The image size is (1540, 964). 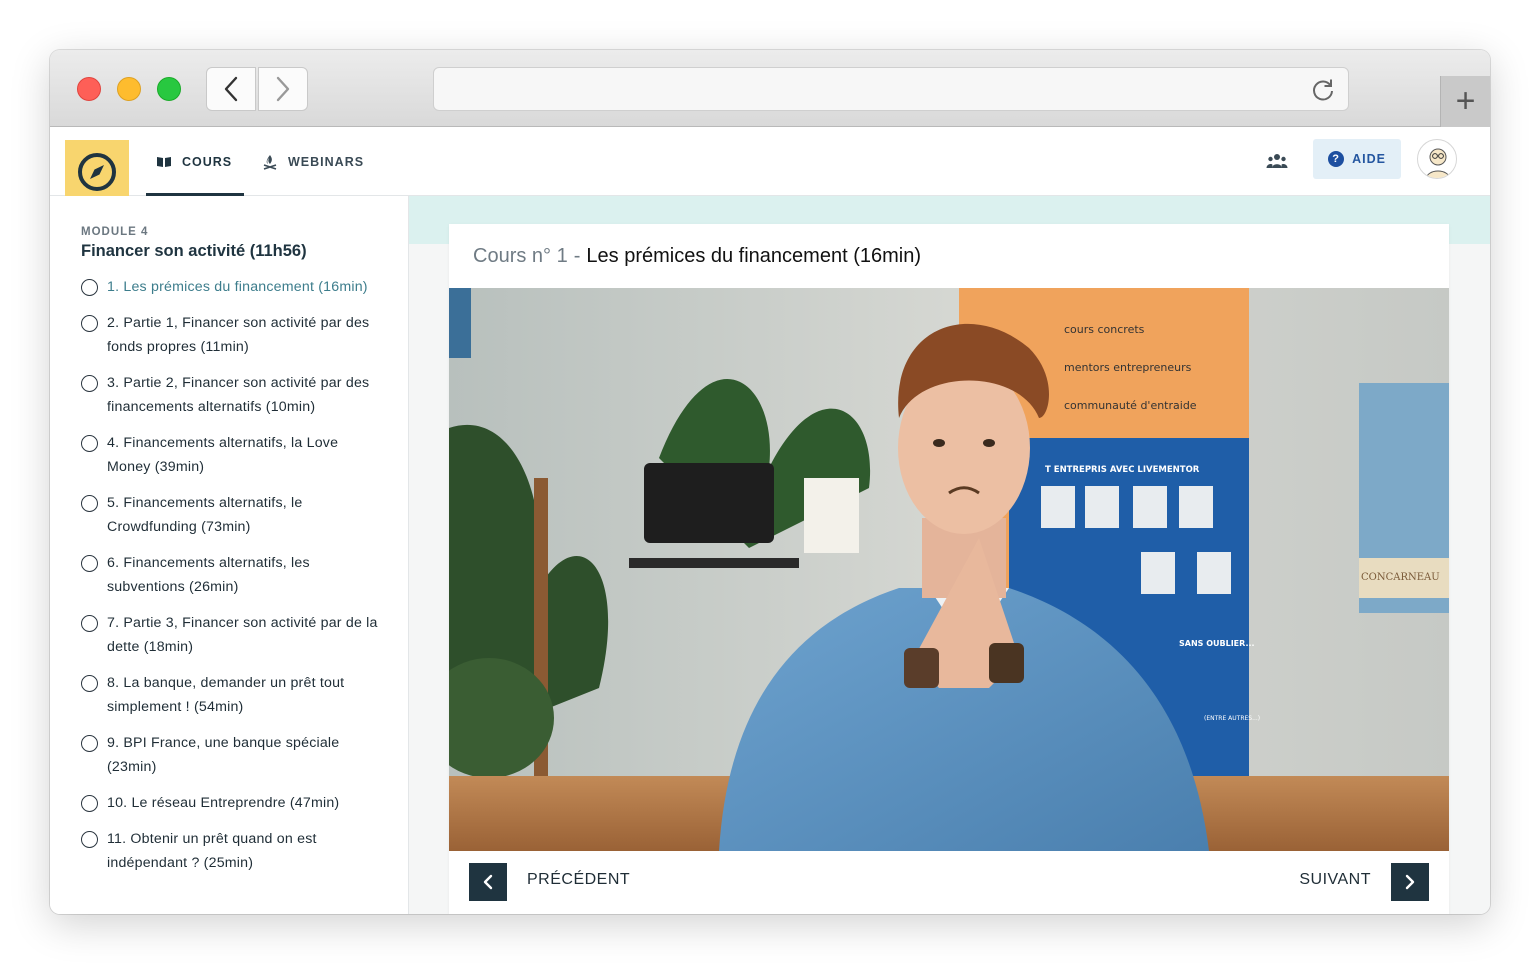 What do you see at coordinates (1232, 718) in the screenshot?
I see `poster-text-6: (ENTRE AUTRES...)` at bounding box center [1232, 718].